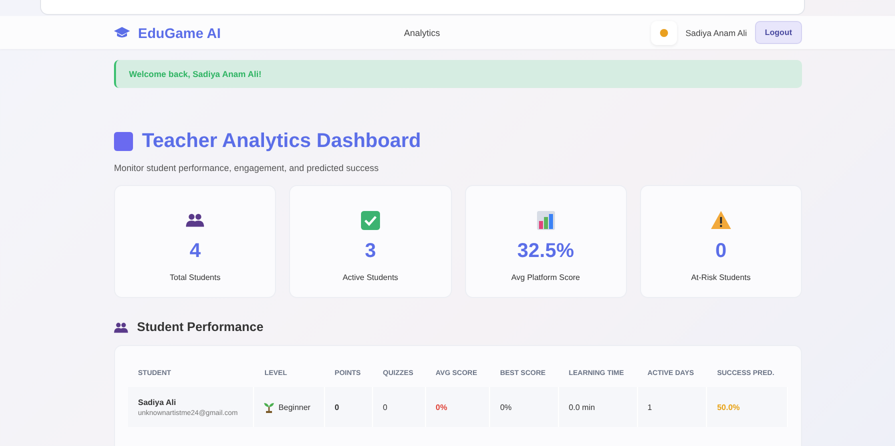  What do you see at coordinates (716, 33) in the screenshot?
I see `user-name: Sadiya Anam Ali` at bounding box center [716, 33].